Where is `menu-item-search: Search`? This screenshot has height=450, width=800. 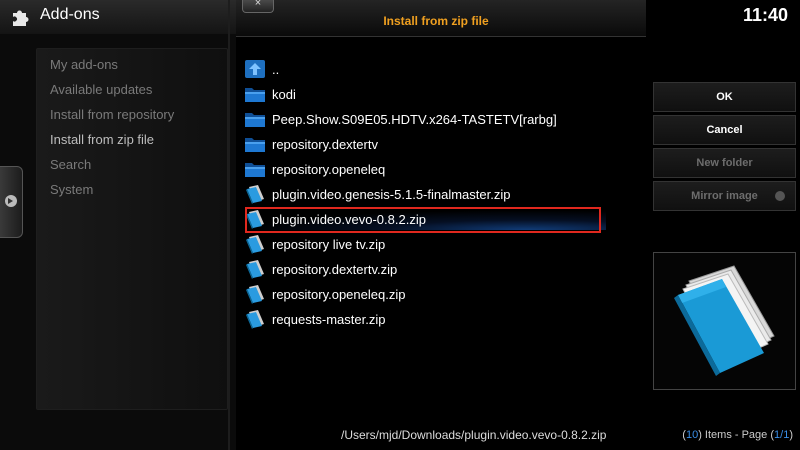
menu-item-search: Search is located at coordinates (112, 164).